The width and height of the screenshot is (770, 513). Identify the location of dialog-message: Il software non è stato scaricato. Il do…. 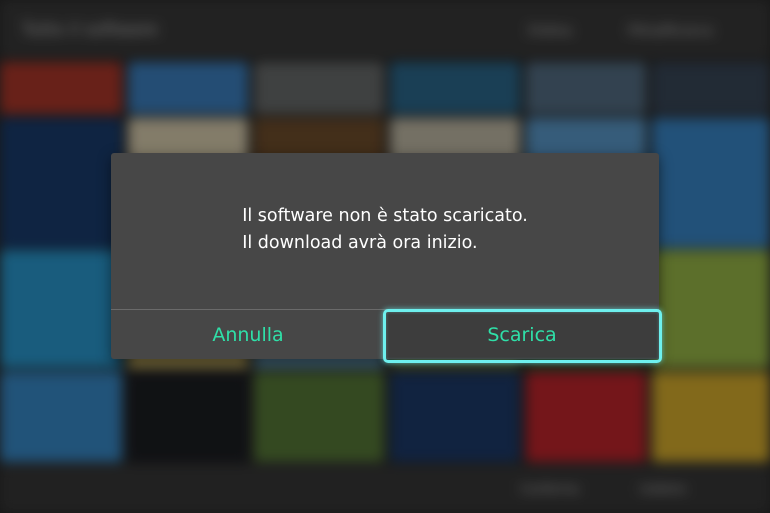
(385, 230).